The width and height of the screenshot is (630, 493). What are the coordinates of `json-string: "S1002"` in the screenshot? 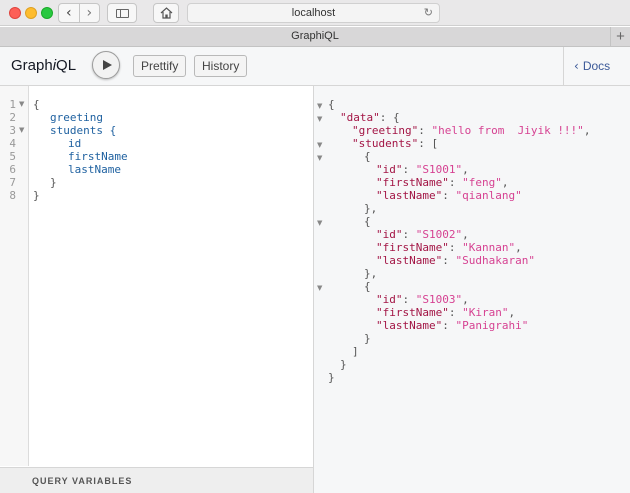 It's located at (439, 234).